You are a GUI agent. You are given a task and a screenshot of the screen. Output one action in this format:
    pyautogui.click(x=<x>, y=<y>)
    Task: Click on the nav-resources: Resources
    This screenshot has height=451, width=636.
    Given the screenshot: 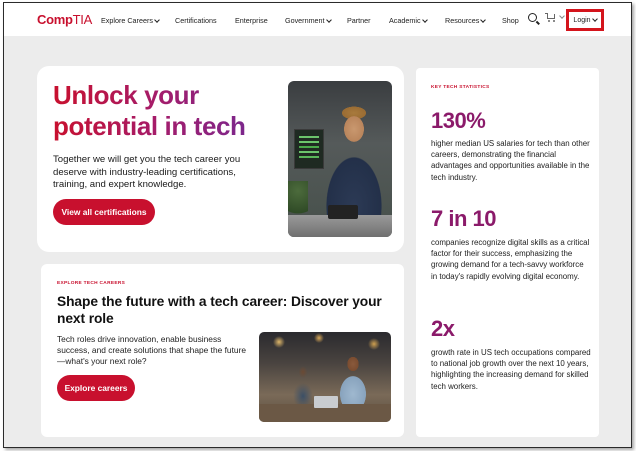 What is the action you would take?
    pyautogui.click(x=466, y=20)
    